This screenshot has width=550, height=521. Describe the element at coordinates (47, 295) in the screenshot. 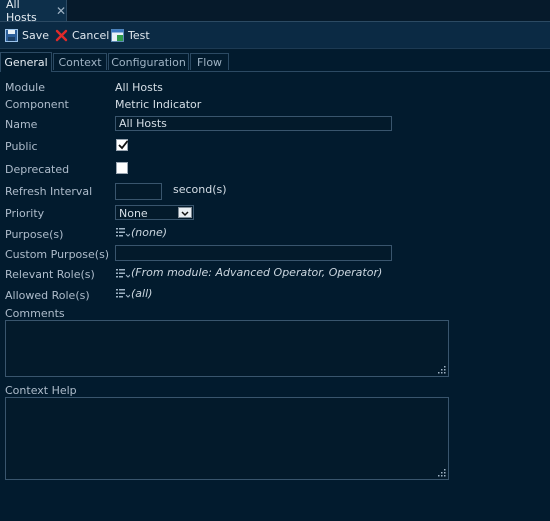

I see `allowed-roles-label: Allowed Role(s)` at that location.